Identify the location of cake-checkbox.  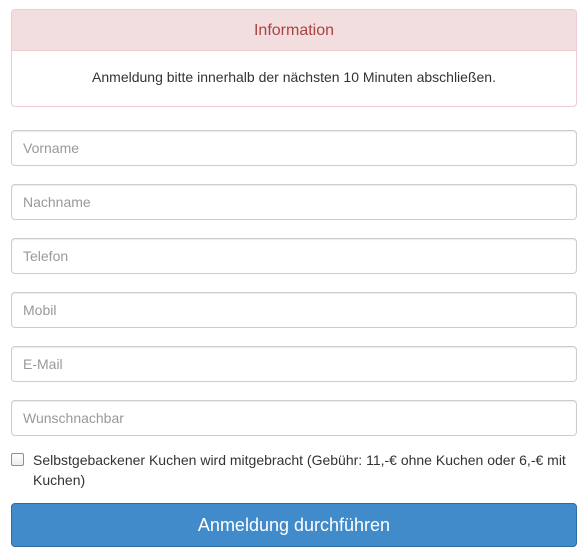
(17, 459).